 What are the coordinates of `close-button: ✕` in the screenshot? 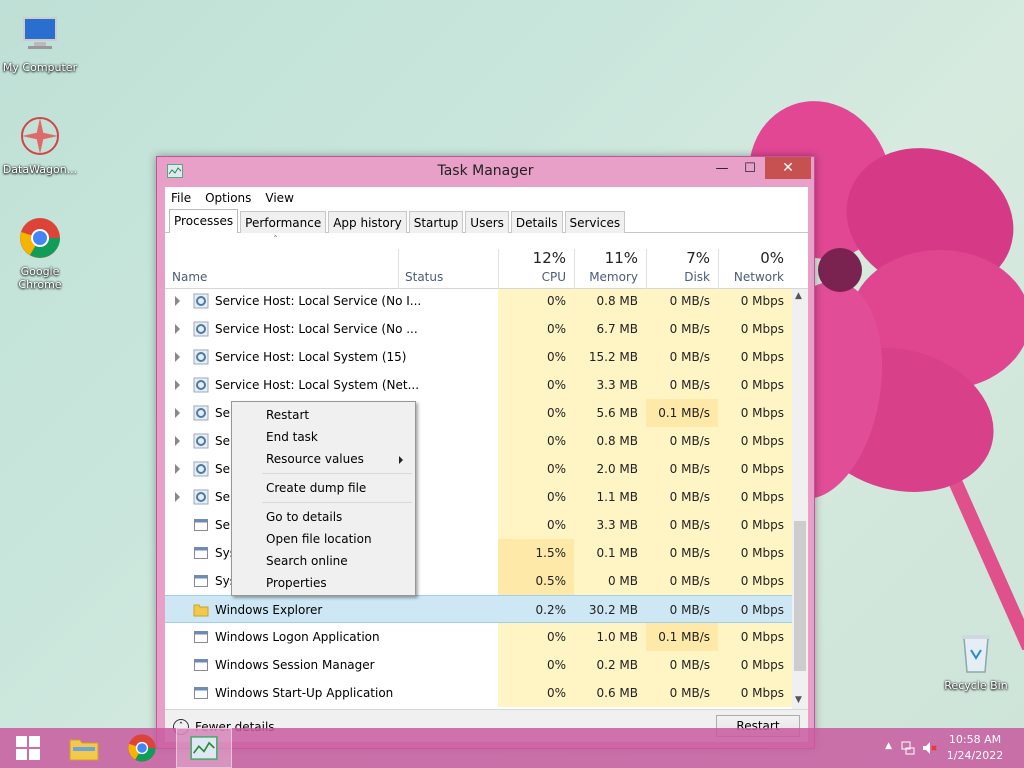 It's located at (788, 168).